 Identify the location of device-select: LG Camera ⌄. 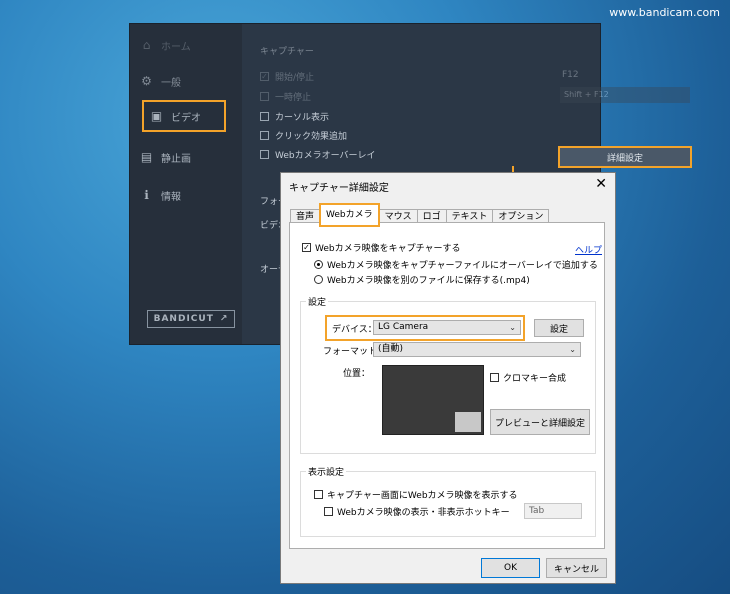
(447, 327).